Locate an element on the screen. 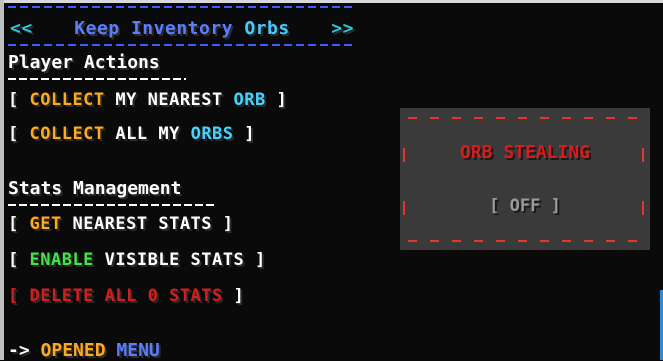  stats-management-underline is located at coordinates (111, 205).